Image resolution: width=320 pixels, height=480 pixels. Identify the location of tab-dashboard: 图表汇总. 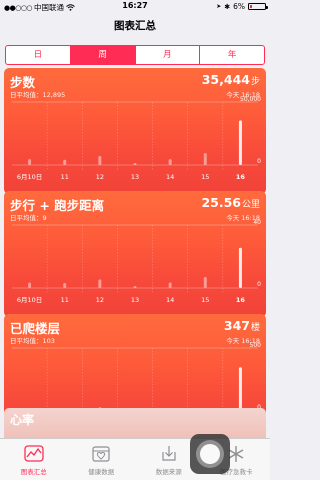
(34, 459).